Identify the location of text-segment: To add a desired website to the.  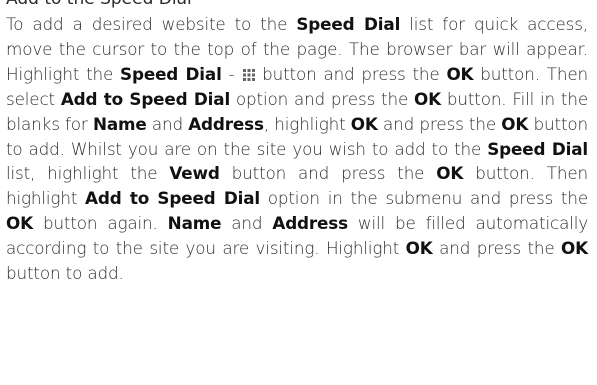
(151, 24).